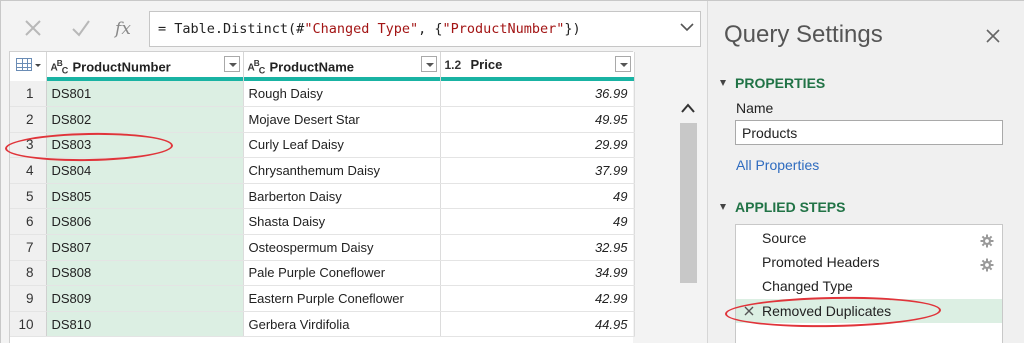 Image resolution: width=1024 pixels, height=343 pixels. Describe the element at coordinates (145, 145) in the screenshot. I see `cell-product-number: DS803` at that location.